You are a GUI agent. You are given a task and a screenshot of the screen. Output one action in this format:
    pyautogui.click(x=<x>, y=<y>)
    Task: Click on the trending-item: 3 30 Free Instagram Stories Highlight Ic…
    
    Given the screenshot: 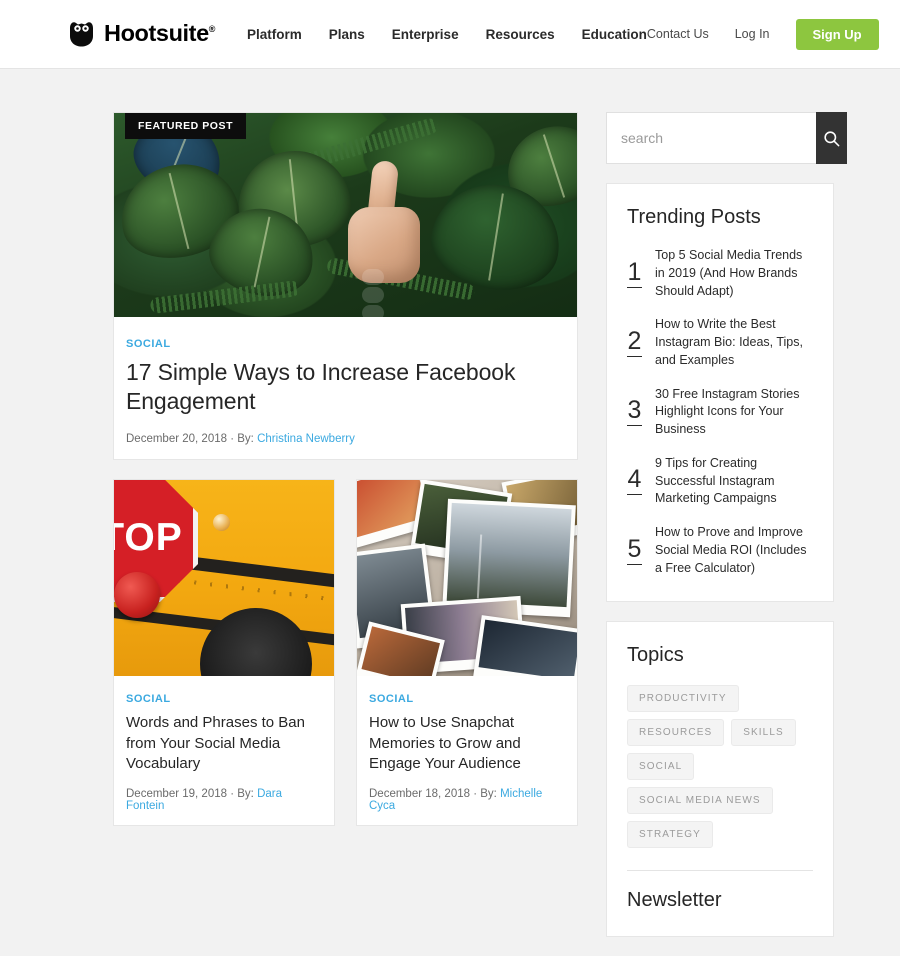 What is the action you would take?
    pyautogui.click(x=720, y=412)
    